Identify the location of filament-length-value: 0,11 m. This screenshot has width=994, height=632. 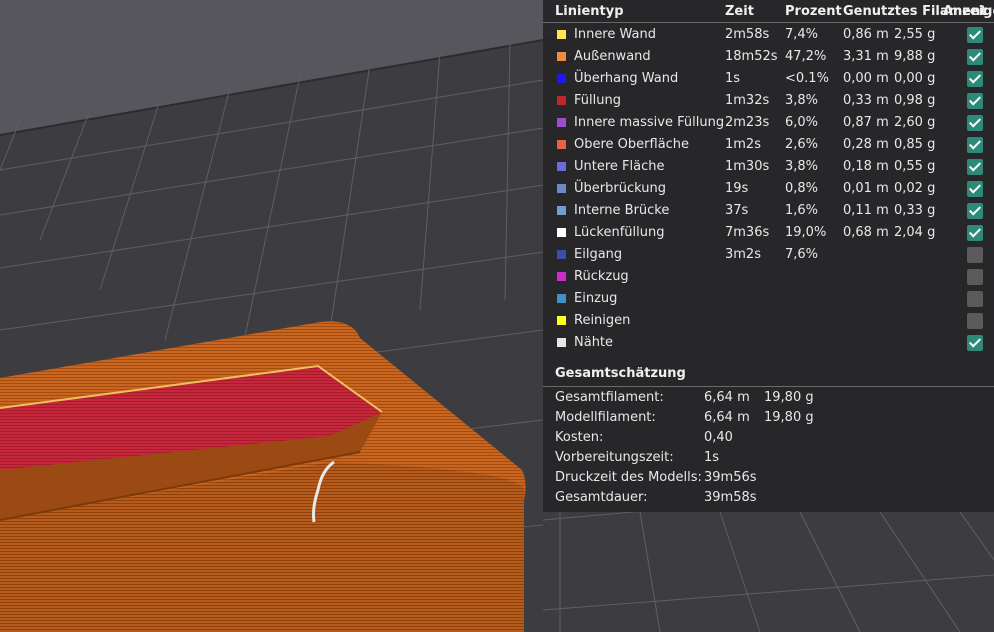
(866, 210).